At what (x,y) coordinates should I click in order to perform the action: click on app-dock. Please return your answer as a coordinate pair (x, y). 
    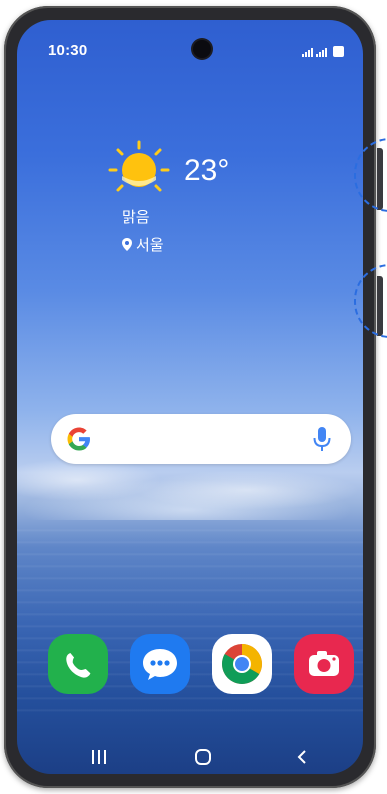
    Looking at the image, I should click on (190, 666).